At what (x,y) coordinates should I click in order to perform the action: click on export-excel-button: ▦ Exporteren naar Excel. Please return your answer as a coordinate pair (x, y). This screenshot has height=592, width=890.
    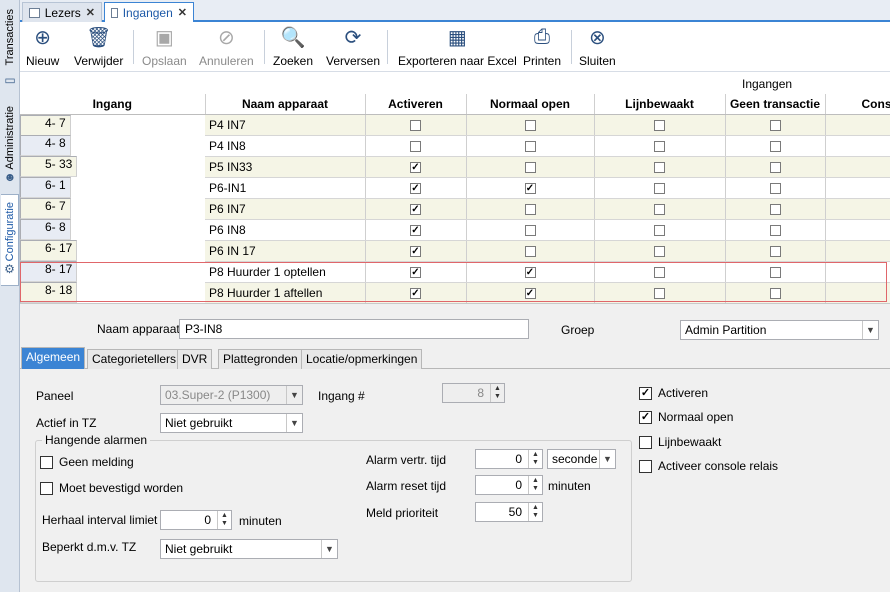
    Looking at the image, I should click on (457, 46).